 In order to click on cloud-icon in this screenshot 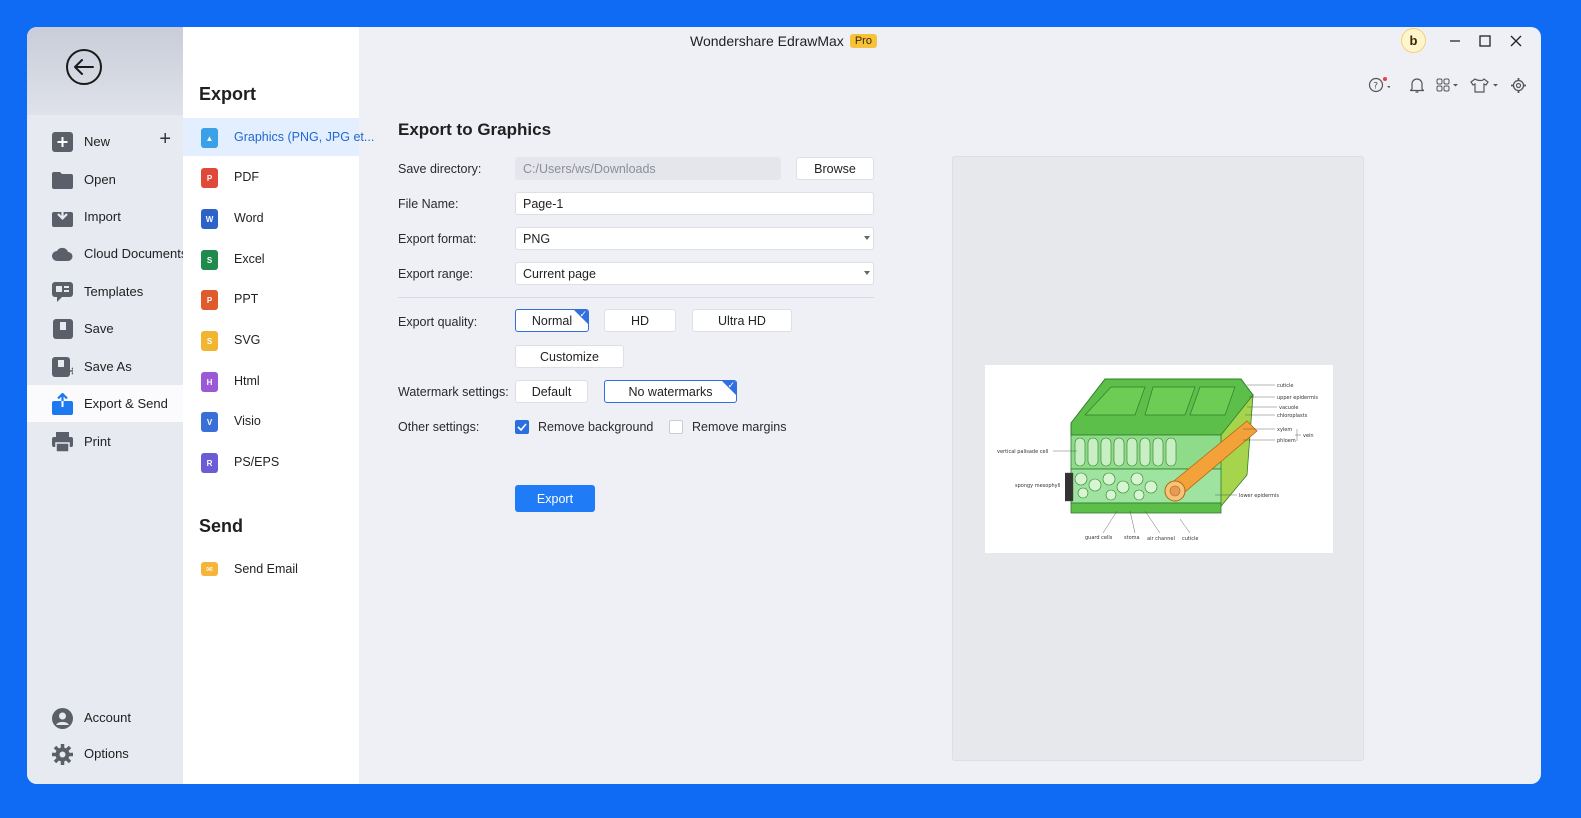, I will do `click(62, 254)`.